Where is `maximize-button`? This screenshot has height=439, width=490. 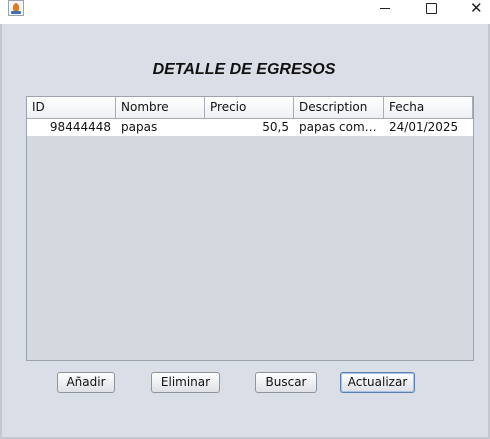
maximize-button is located at coordinates (431, 9).